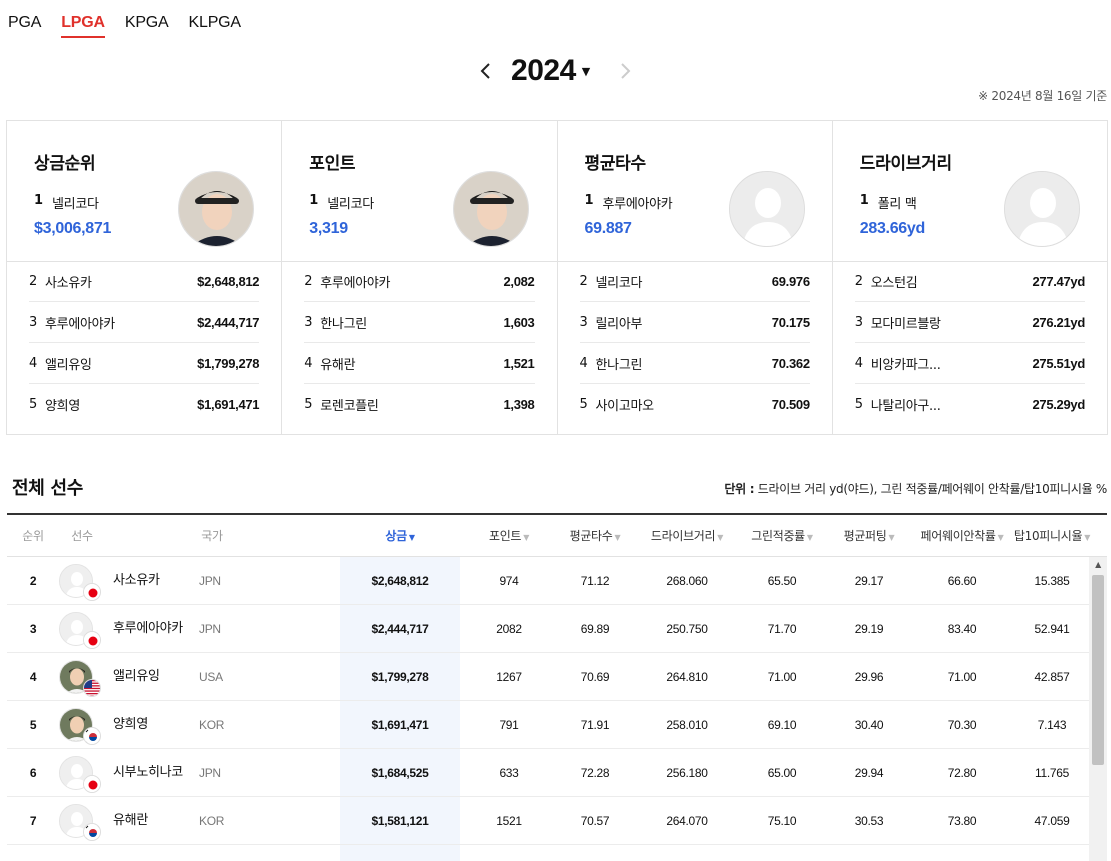  I want to click on col-drive-sort: 드라이브거리 ▼, so click(687, 536).